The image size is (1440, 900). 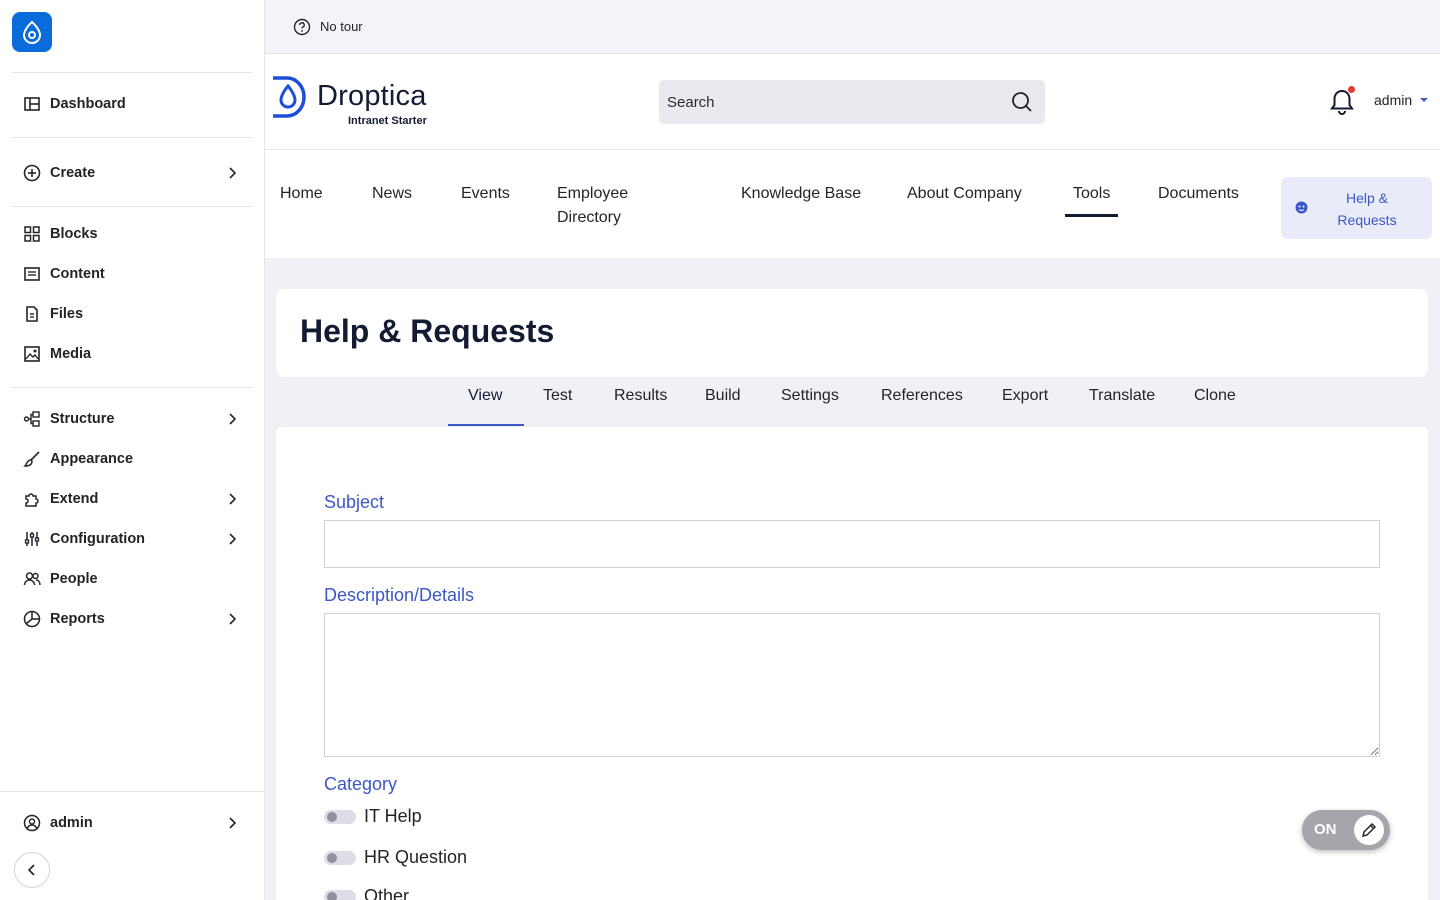 I want to click on category-option-other: Other, so click(x=366, y=893).